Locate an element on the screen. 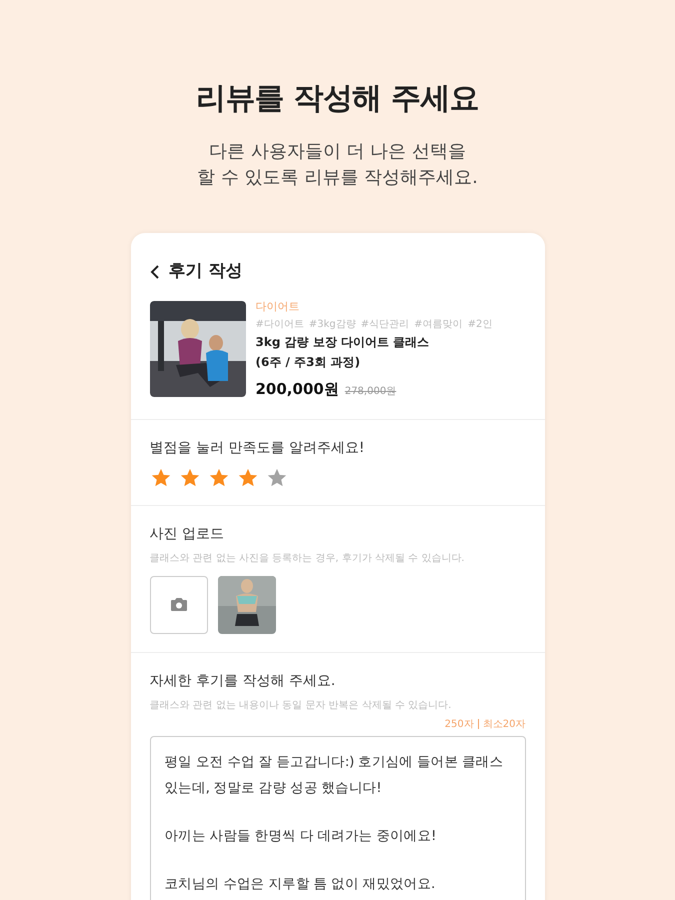  review-paragraph: 코치님의 수업은 지루할 틈 없이 재밌었어요. is located at coordinates (300, 884).